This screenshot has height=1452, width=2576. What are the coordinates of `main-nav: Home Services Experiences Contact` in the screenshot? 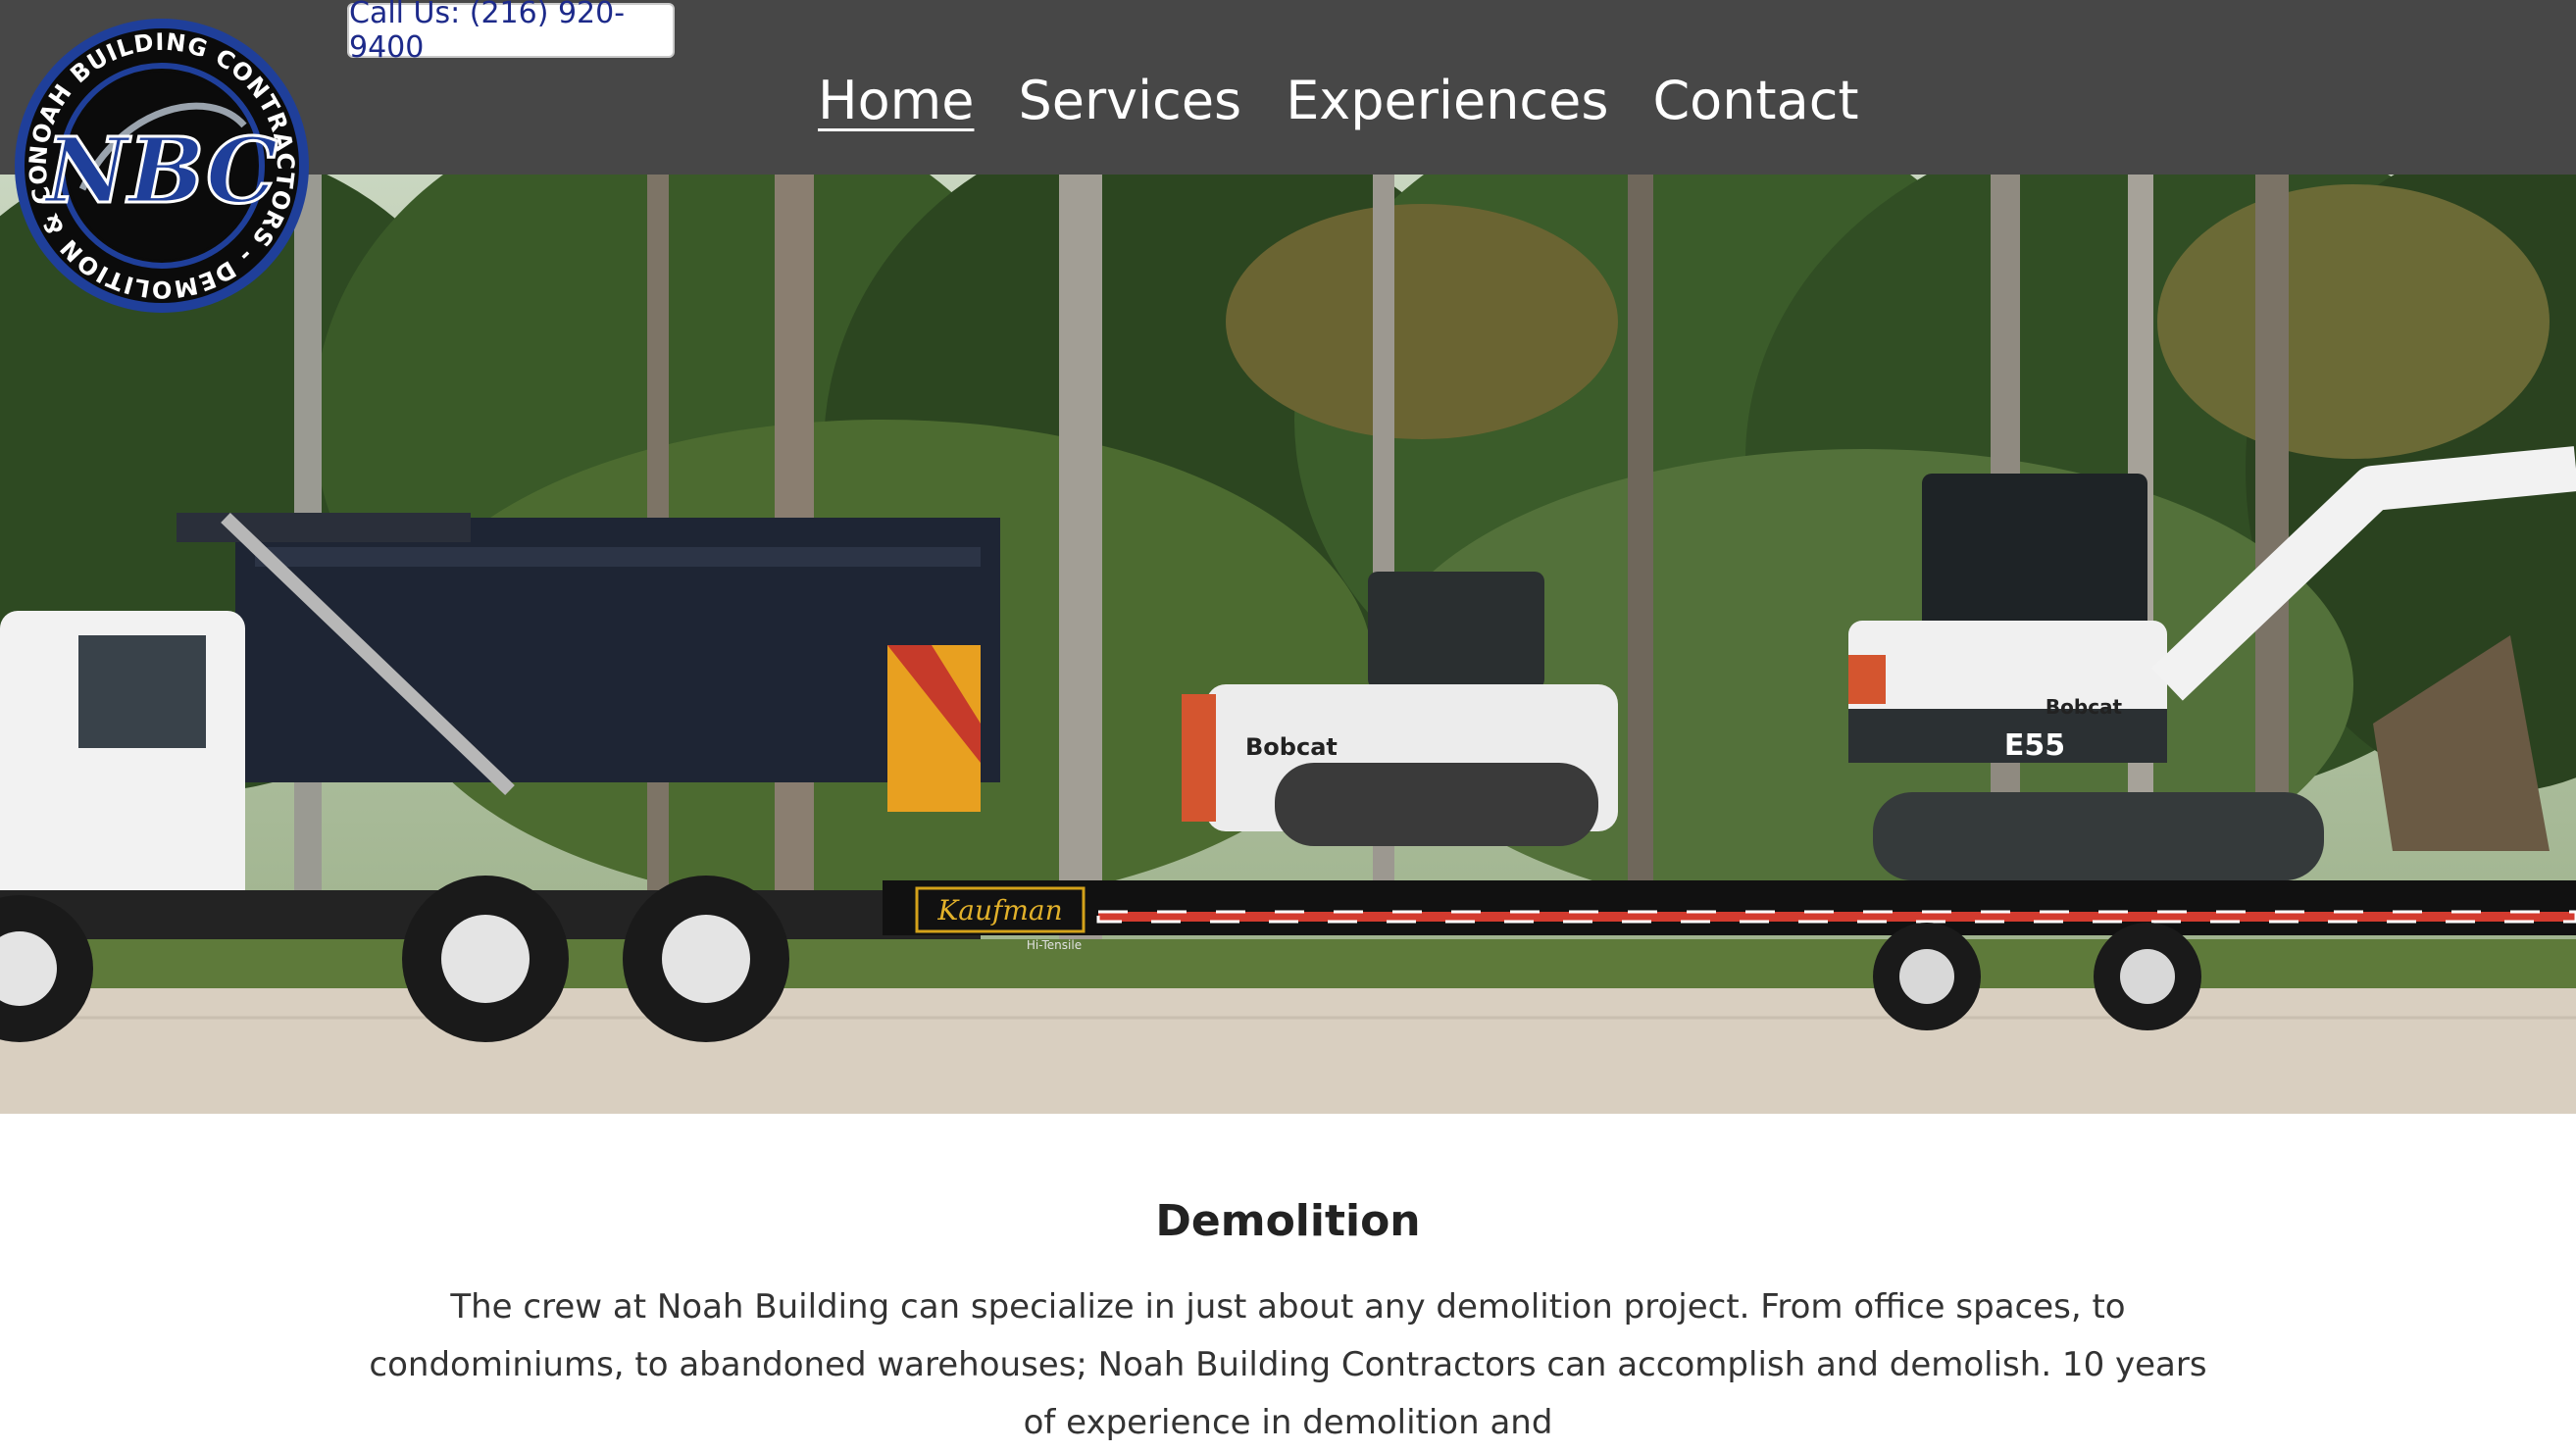 It's located at (1338, 101).